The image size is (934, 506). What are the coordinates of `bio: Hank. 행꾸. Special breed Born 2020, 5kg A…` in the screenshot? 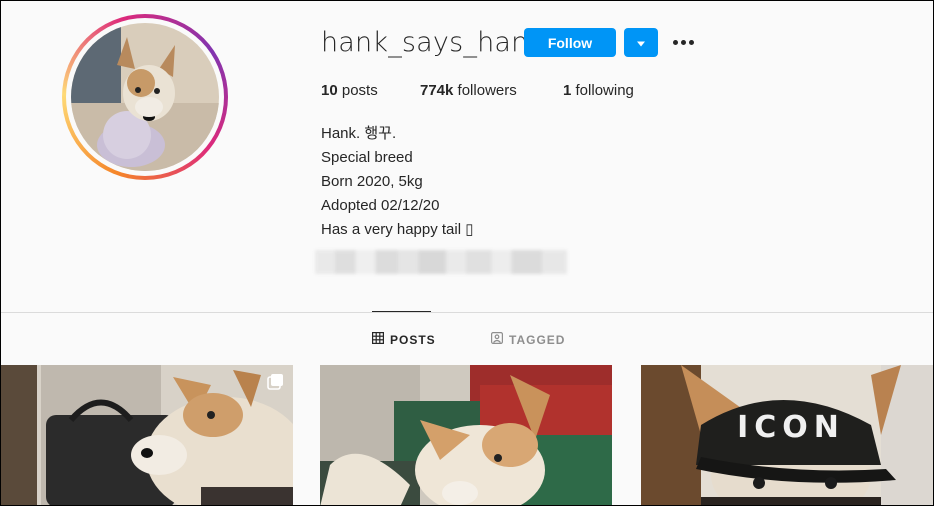 It's located at (501, 182).